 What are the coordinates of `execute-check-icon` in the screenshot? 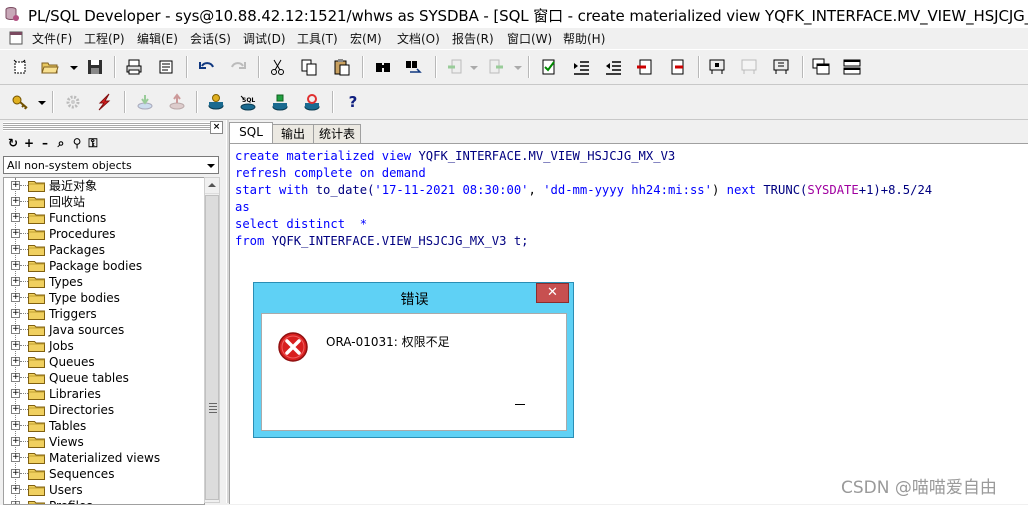 It's located at (549, 67).